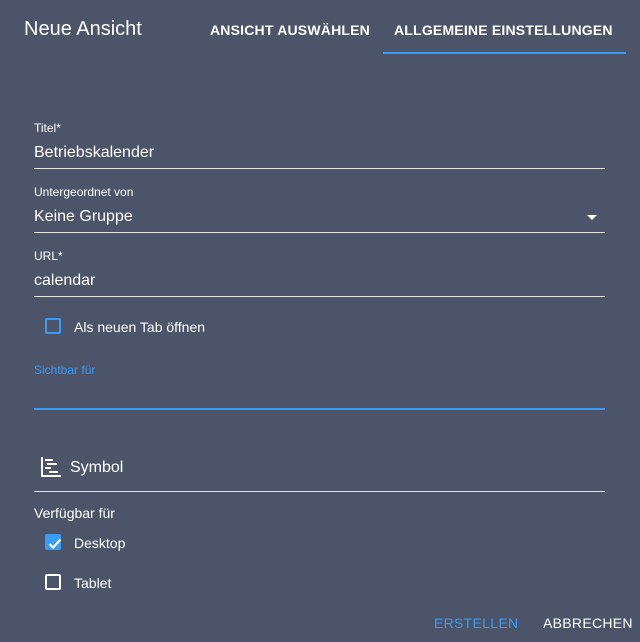 The image size is (640, 642). Describe the element at coordinates (48, 256) in the screenshot. I see `url-label: URL*` at that location.